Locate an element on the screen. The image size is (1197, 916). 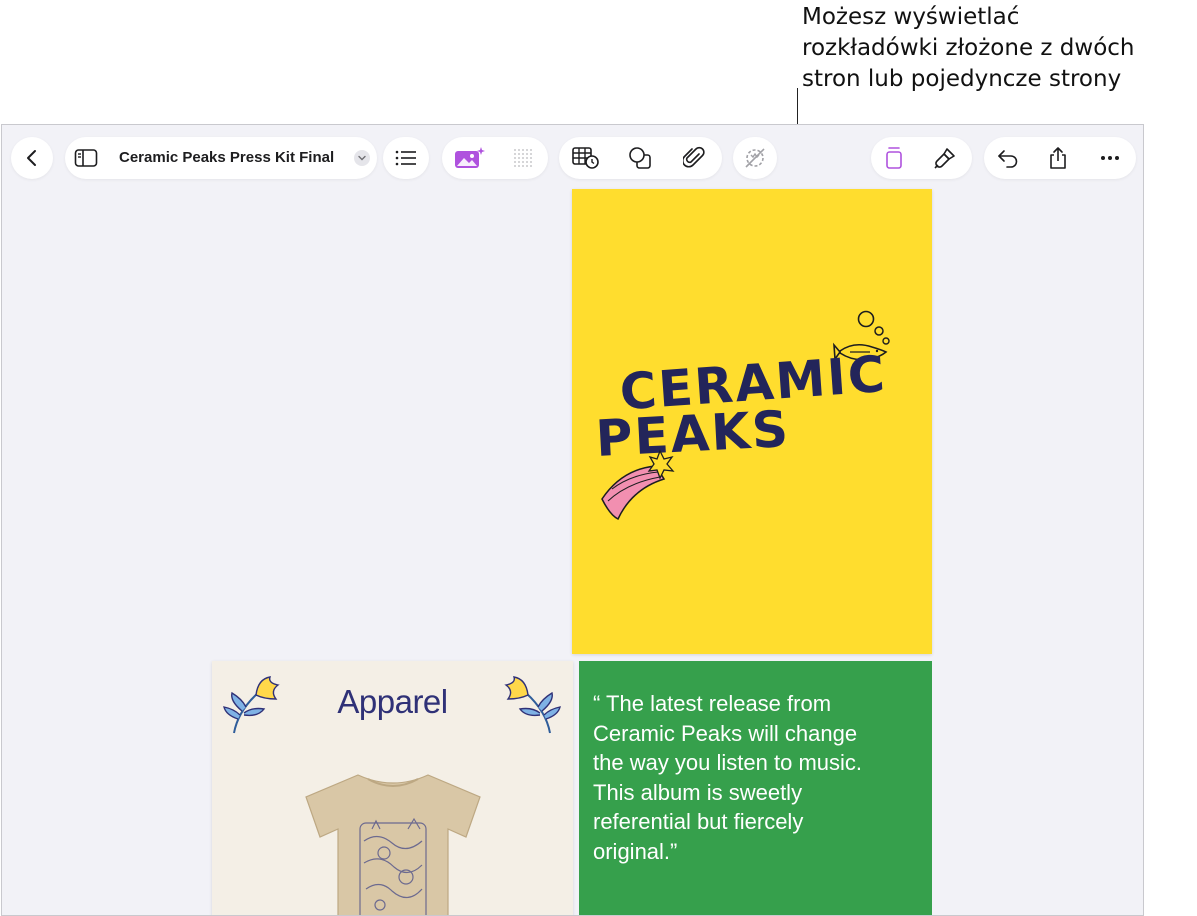
paperclip-icon is located at coordinates (694, 158).